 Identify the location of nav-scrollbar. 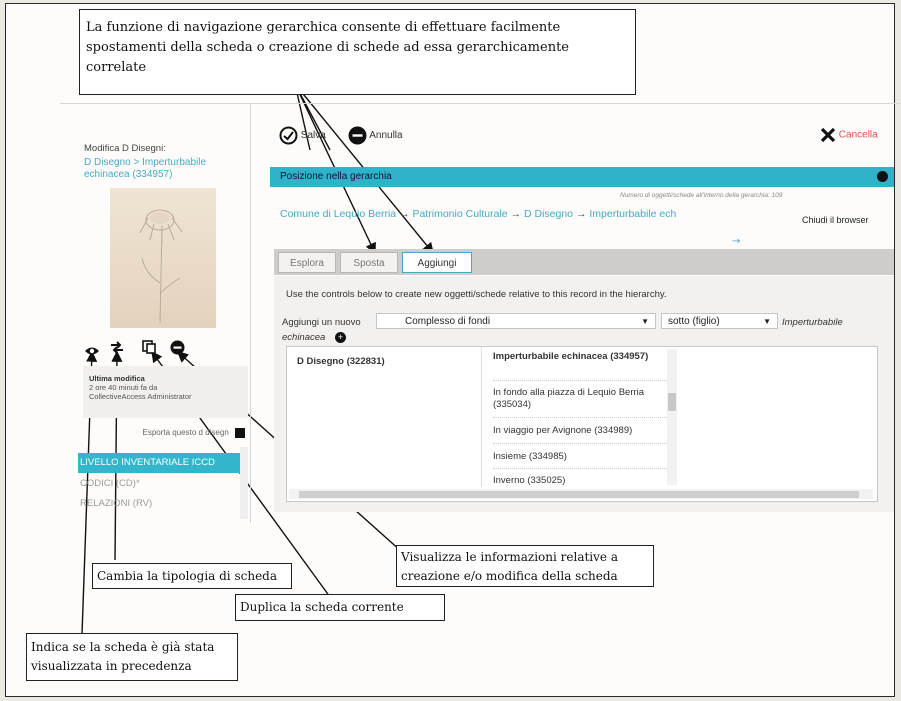
(244, 483).